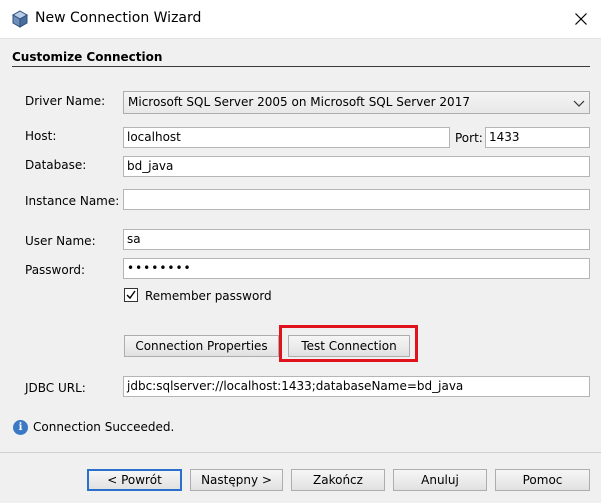 The image size is (601, 503). Describe the element at coordinates (300, 19) in the screenshot. I see `title-bar: New Connection Wizard` at that location.